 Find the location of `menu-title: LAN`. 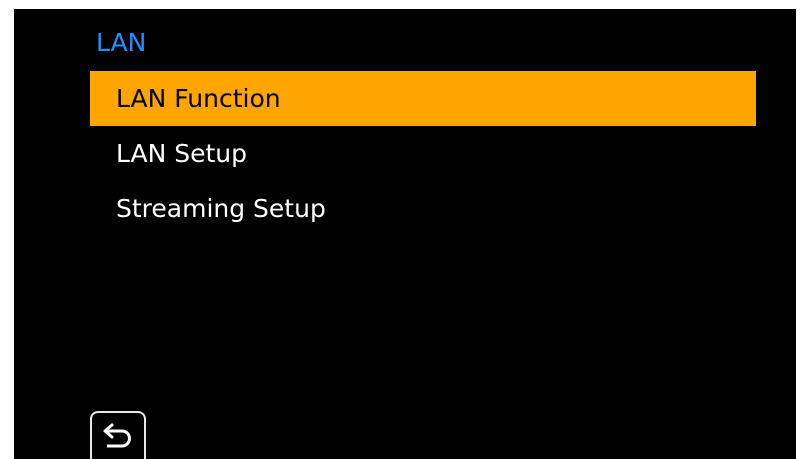

menu-title: LAN is located at coordinates (121, 42).